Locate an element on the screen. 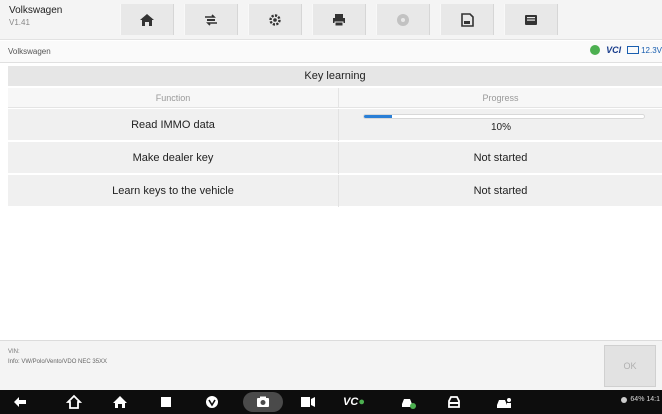  app-home-icon is located at coordinates (120, 402).